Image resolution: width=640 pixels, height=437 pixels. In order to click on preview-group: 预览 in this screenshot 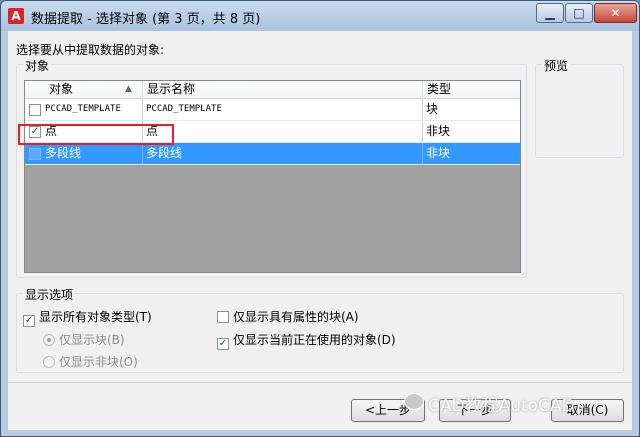, I will do `click(579, 107)`.